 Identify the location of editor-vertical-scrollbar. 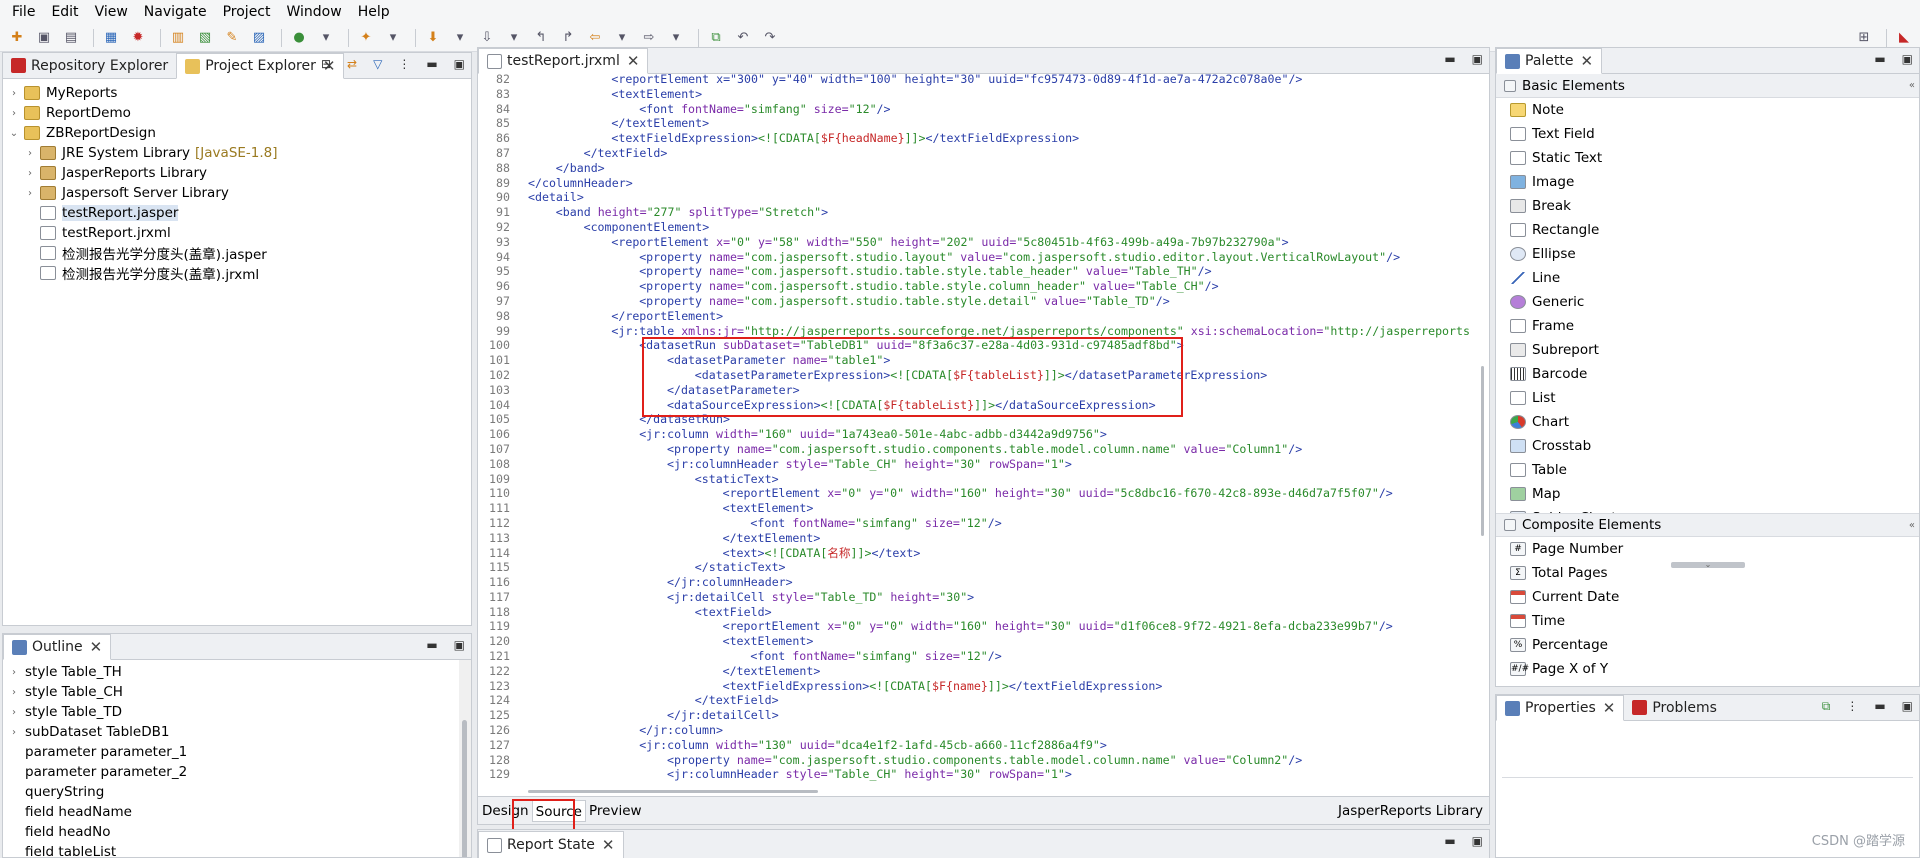
(1483, 435).